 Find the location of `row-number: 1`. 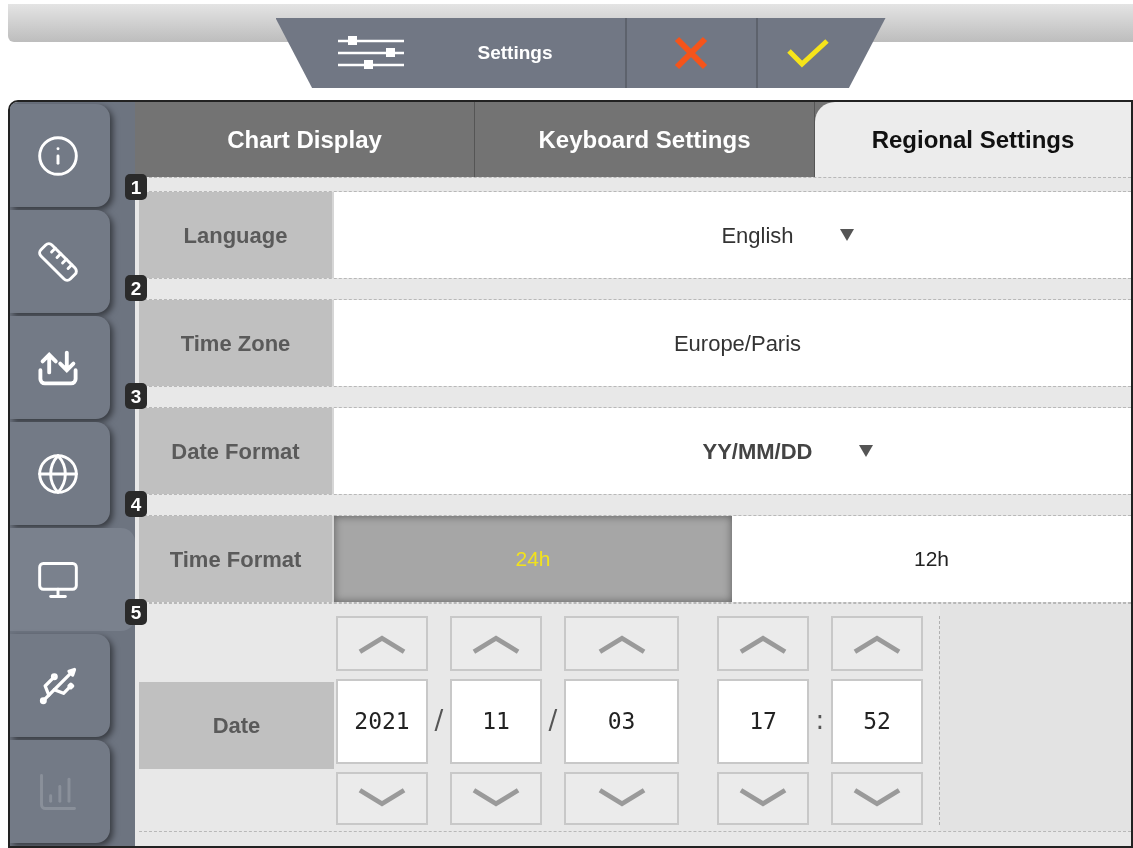

row-number: 1 is located at coordinates (136, 187).